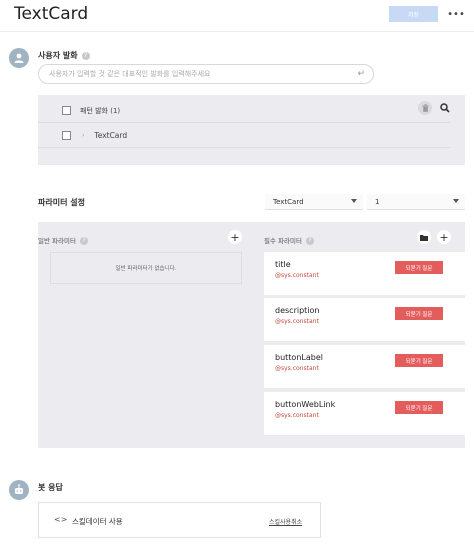  Describe the element at coordinates (206, 74) in the screenshot. I see `utterance-input: 사용자가 입력할 것 같은 대표적인 발화를 입력해주세요 ↵` at that location.